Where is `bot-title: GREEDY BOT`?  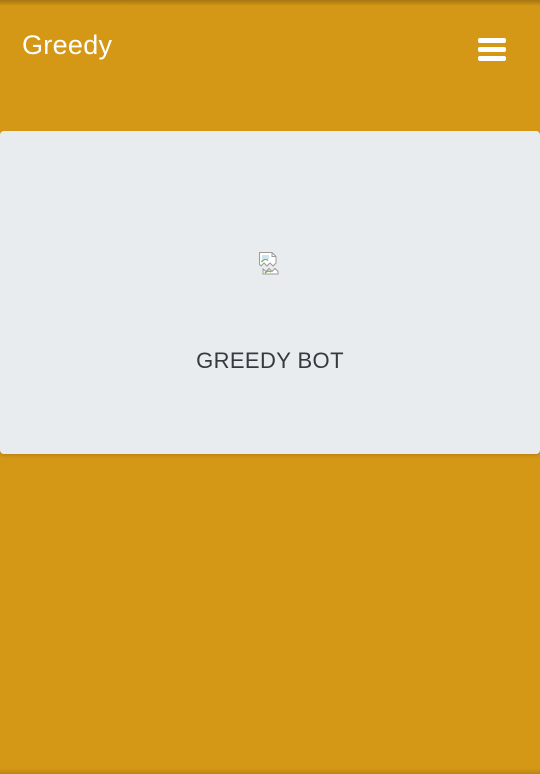 bot-title: GREEDY BOT is located at coordinates (270, 360).